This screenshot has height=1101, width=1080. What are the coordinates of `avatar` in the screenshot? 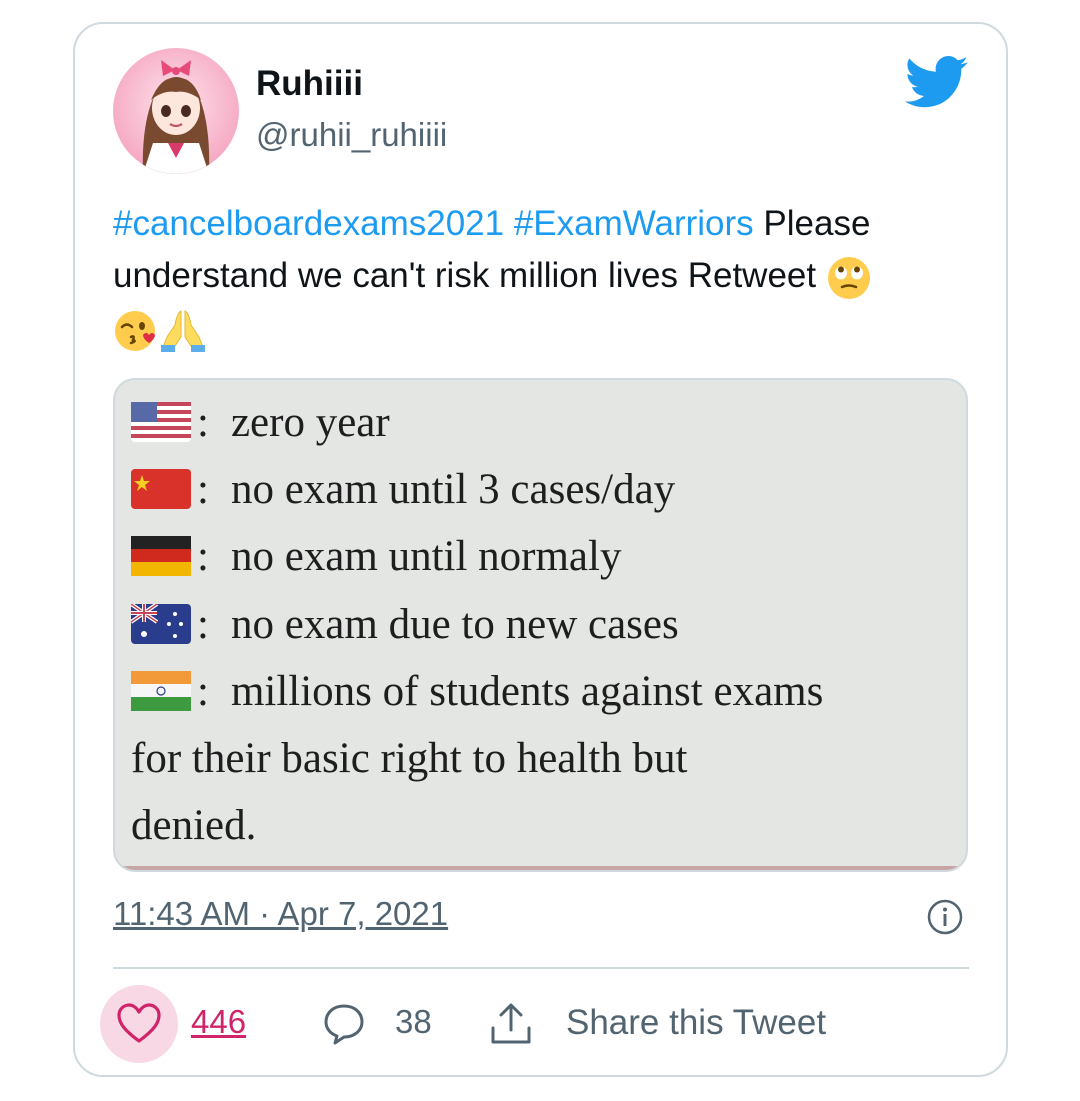 It's located at (176, 111).